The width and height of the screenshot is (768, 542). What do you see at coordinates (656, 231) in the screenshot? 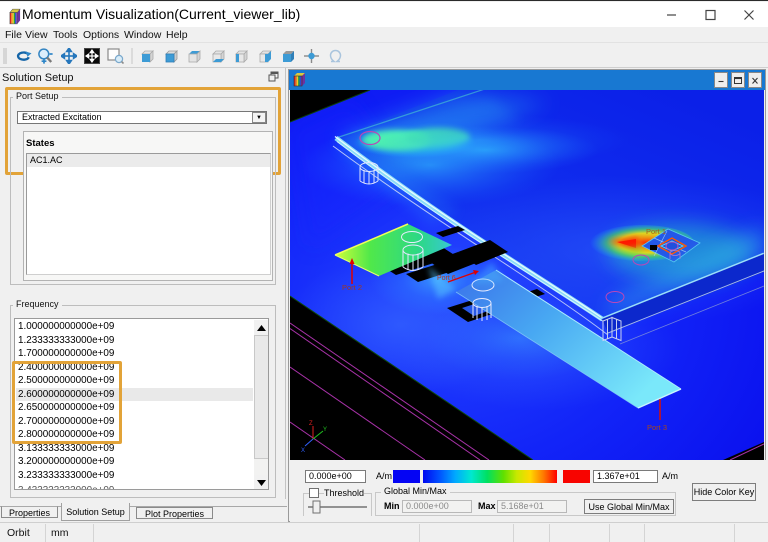
I see `svg-text: Port 1` at bounding box center [656, 231].